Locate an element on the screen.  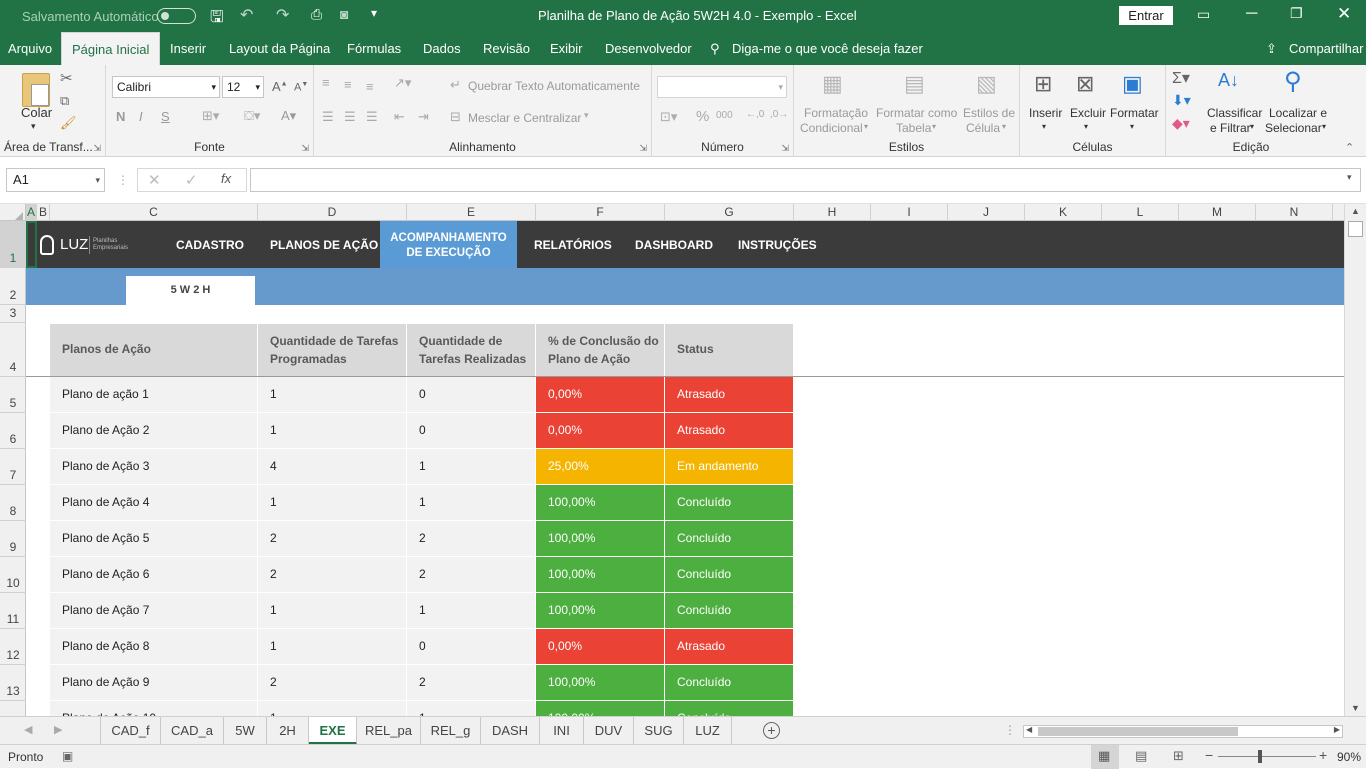
sheet-tab: INI is located at coordinates (562, 731).